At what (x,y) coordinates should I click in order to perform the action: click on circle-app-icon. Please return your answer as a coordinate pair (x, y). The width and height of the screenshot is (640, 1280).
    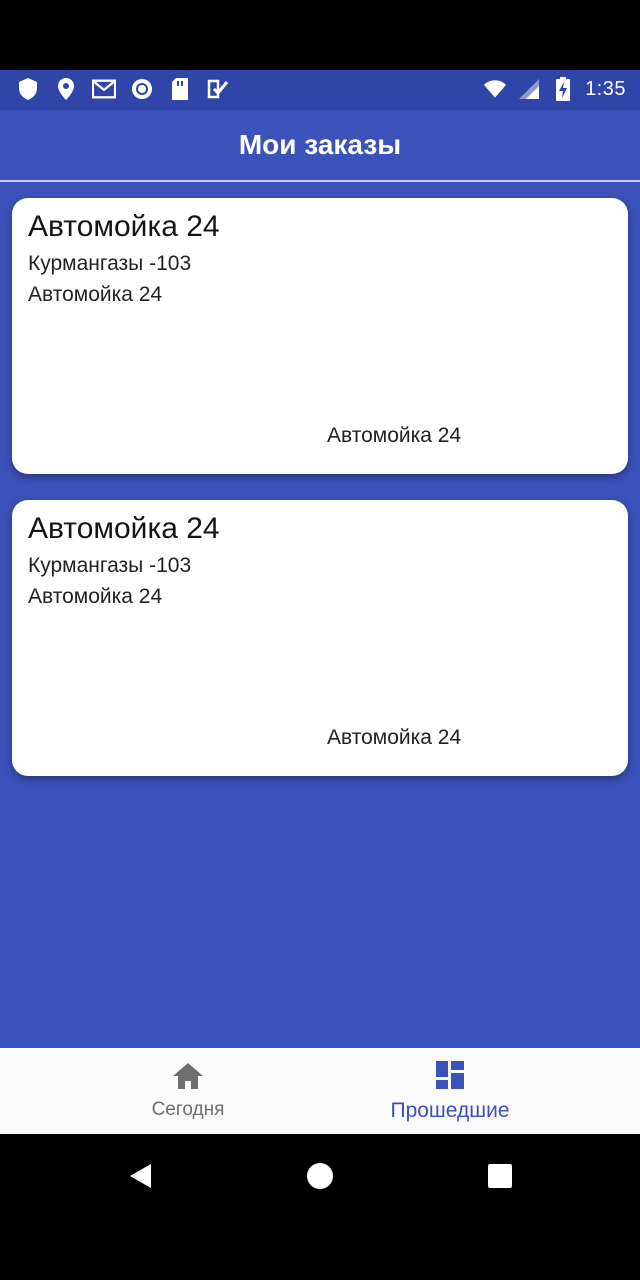
    Looking at the image, I should click on (142, 89).